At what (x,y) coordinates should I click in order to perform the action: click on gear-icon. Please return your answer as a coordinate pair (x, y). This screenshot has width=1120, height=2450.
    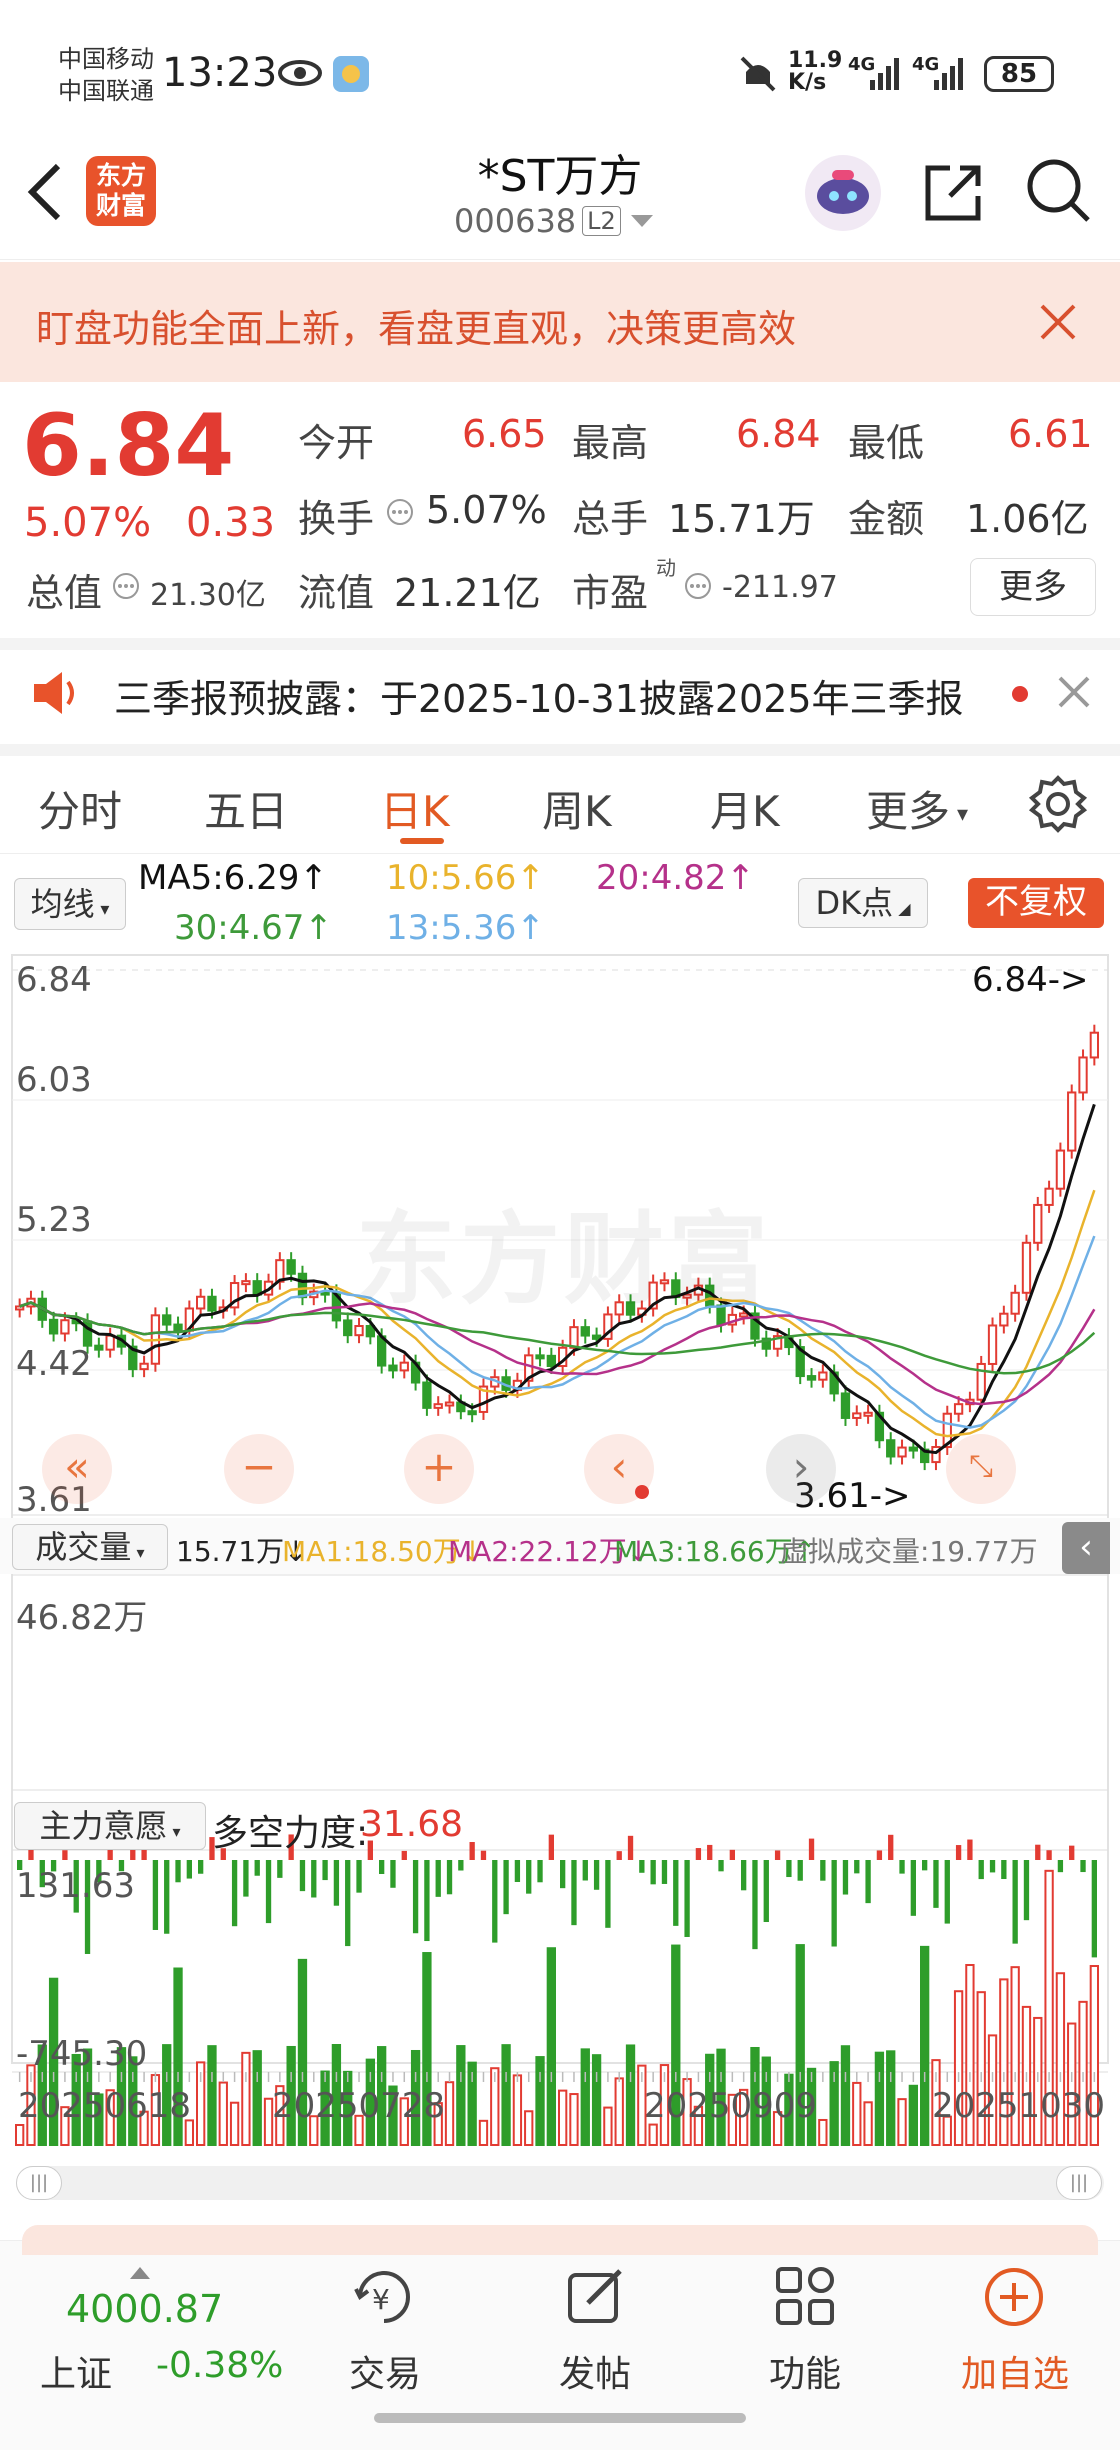
    Looking at the image, I should click on (1058, 804).